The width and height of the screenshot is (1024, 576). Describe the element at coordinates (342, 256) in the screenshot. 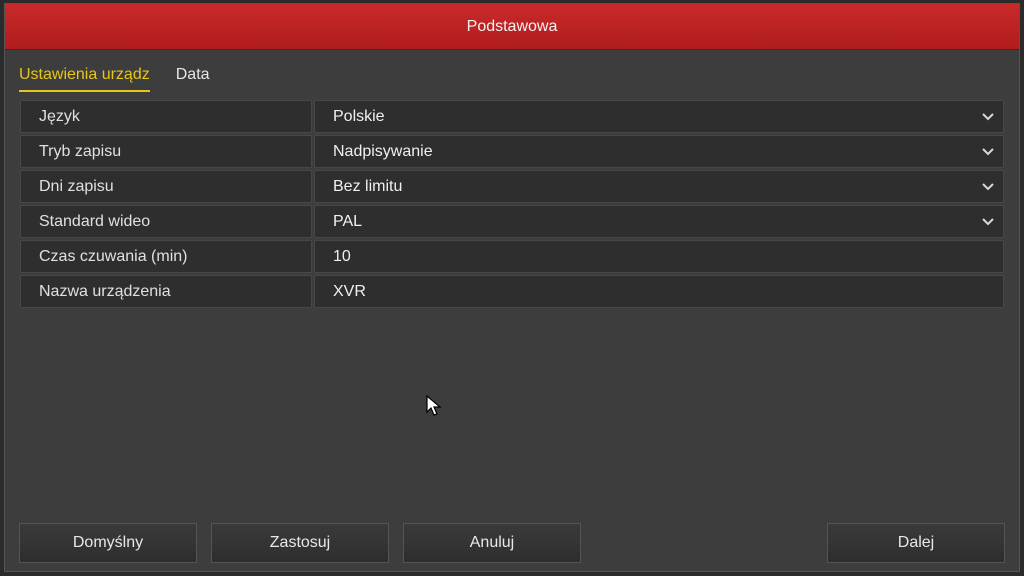

I see `standby-time-value: 10` at that location.